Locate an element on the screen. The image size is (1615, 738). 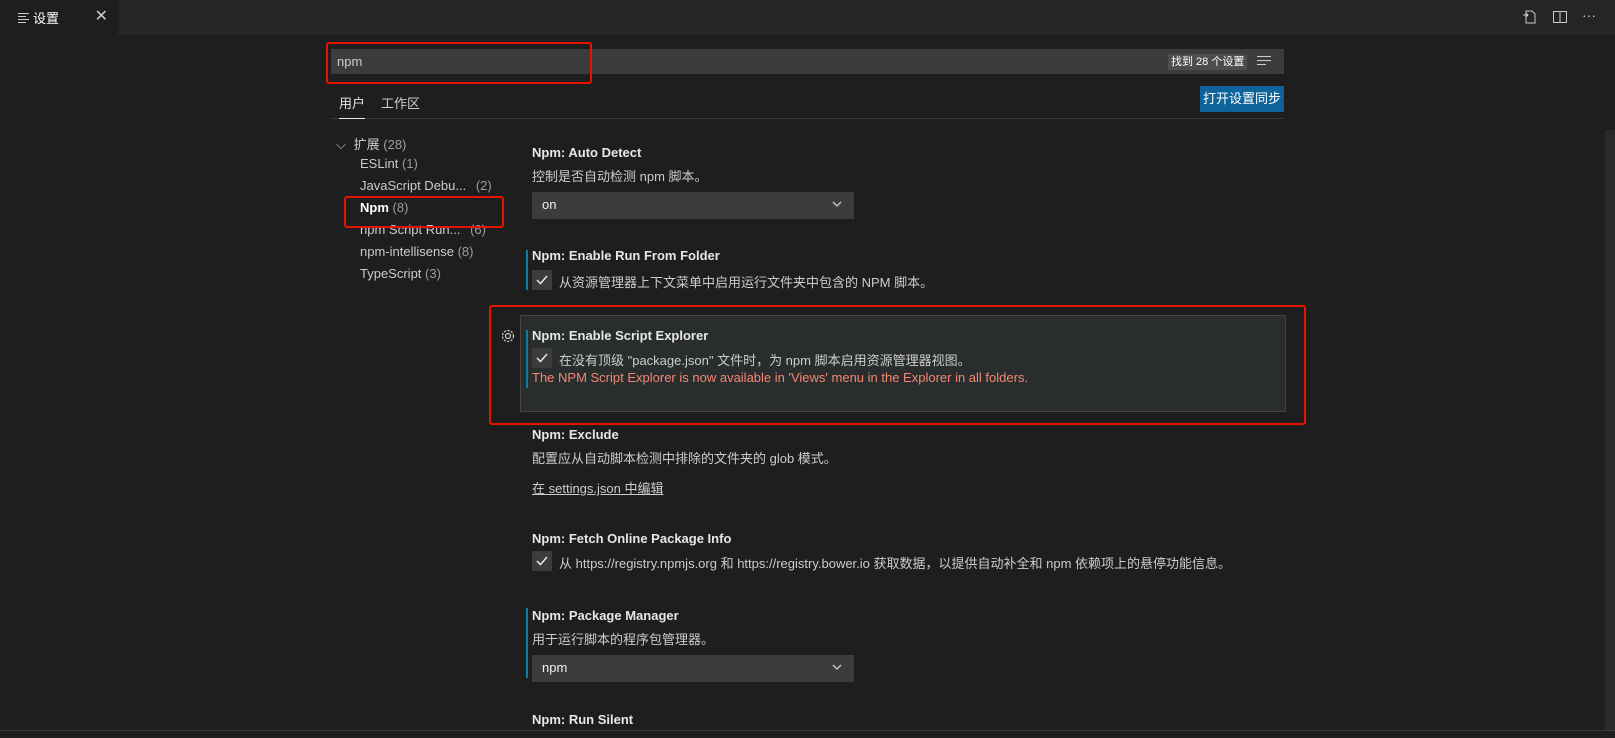
setting-title: Npm: Package Manager is located at coordinates (605, 615).